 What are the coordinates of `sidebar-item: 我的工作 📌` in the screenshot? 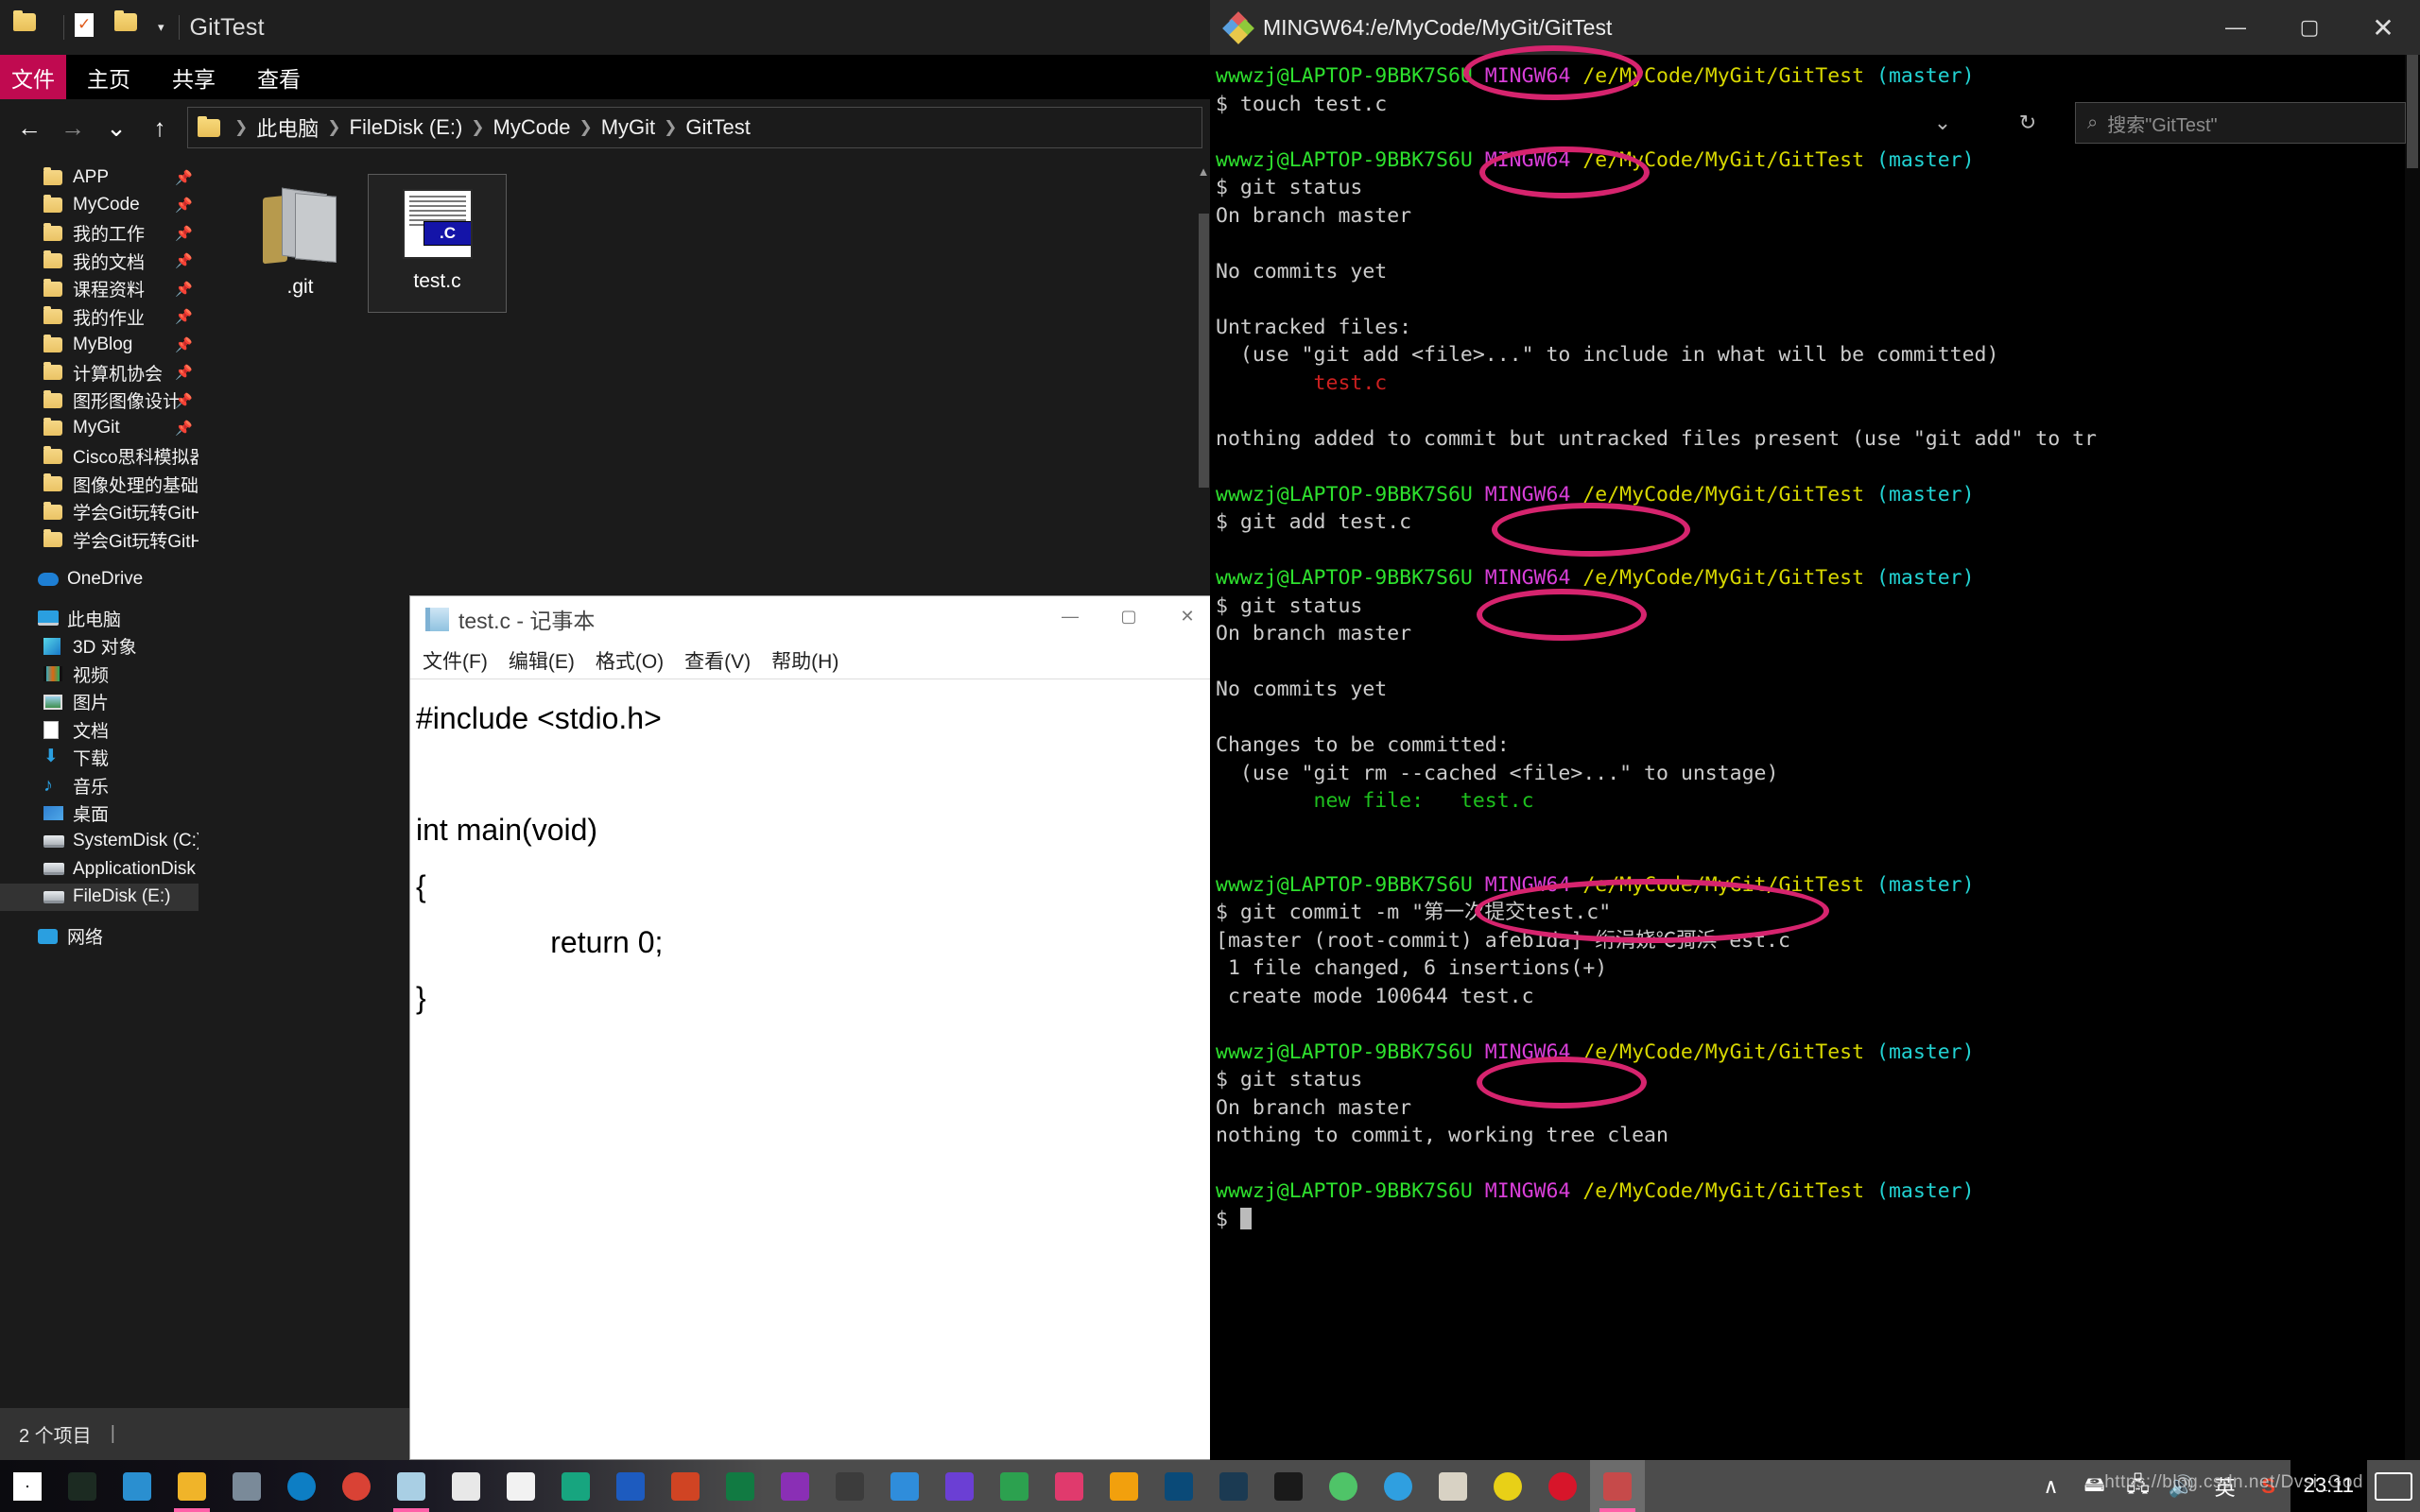 It's located at (99, 233).